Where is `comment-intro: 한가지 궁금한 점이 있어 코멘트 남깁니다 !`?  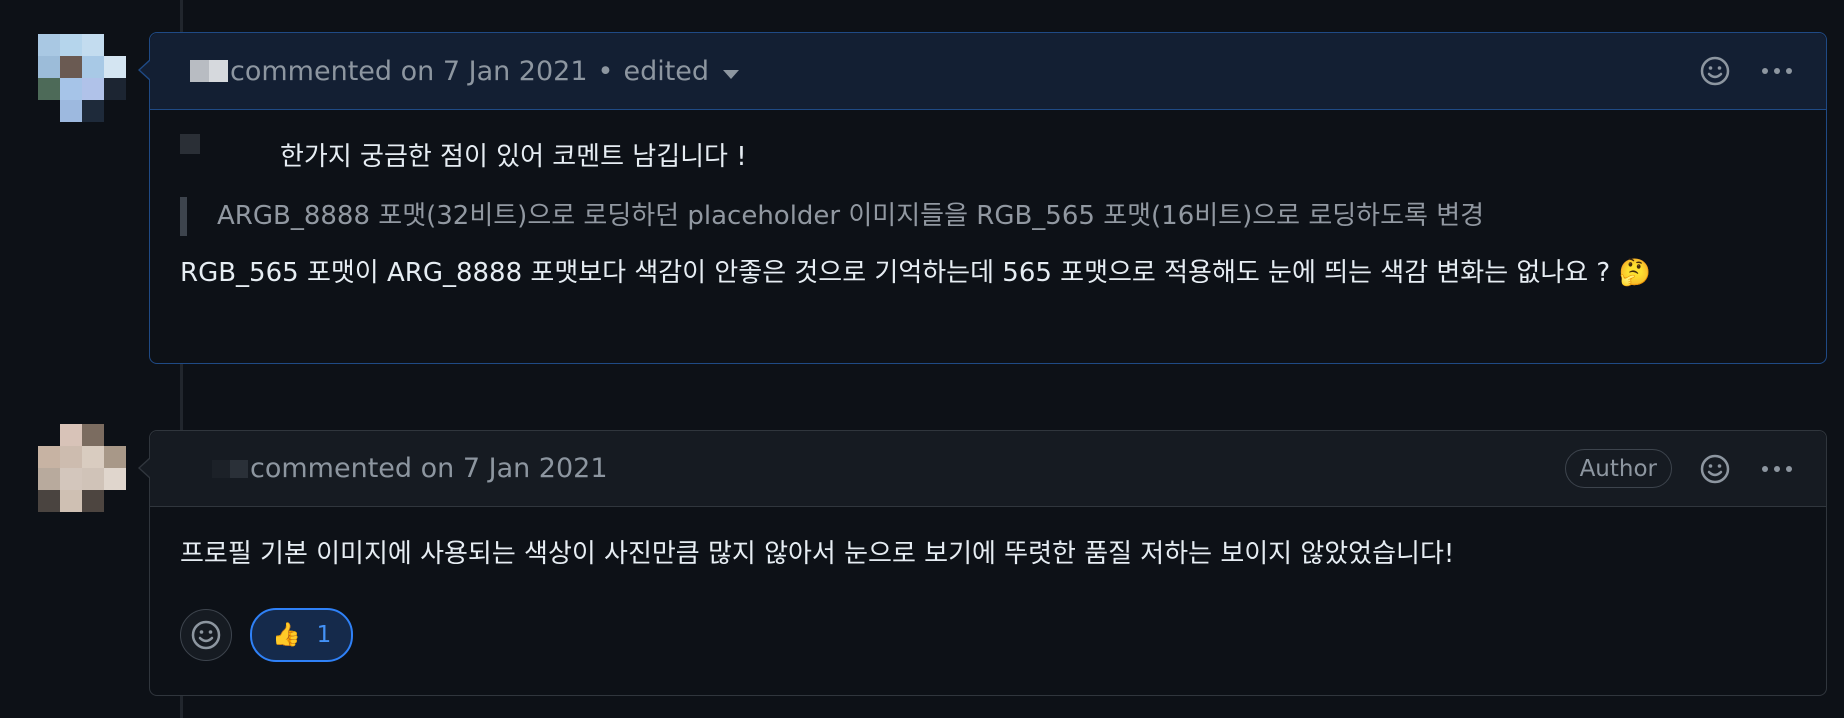 comment-intro: 한가지 궁금한 점이 있어 코멘트 남깁니다 ! is located at coordinates (988, 155).